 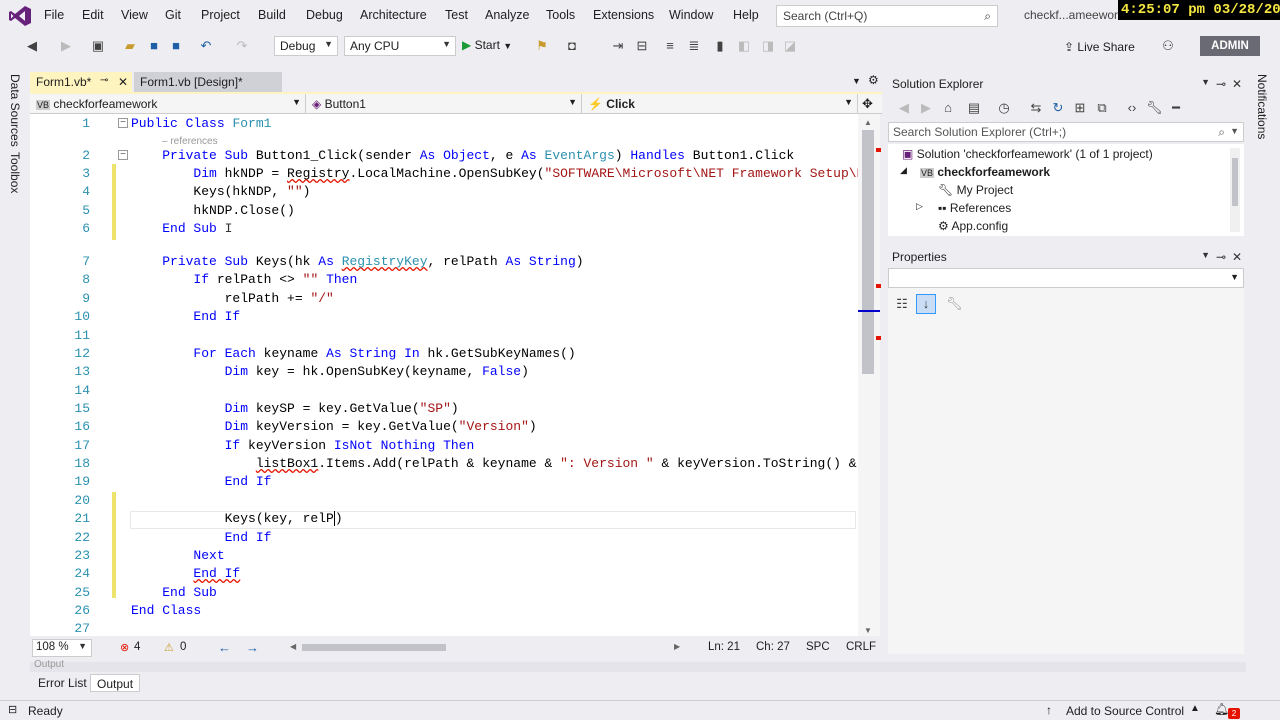 What do you see at coordinates (206, 46) in the screenshot?
I see `undo-icon: ↶` at bounding box center [206, 46].